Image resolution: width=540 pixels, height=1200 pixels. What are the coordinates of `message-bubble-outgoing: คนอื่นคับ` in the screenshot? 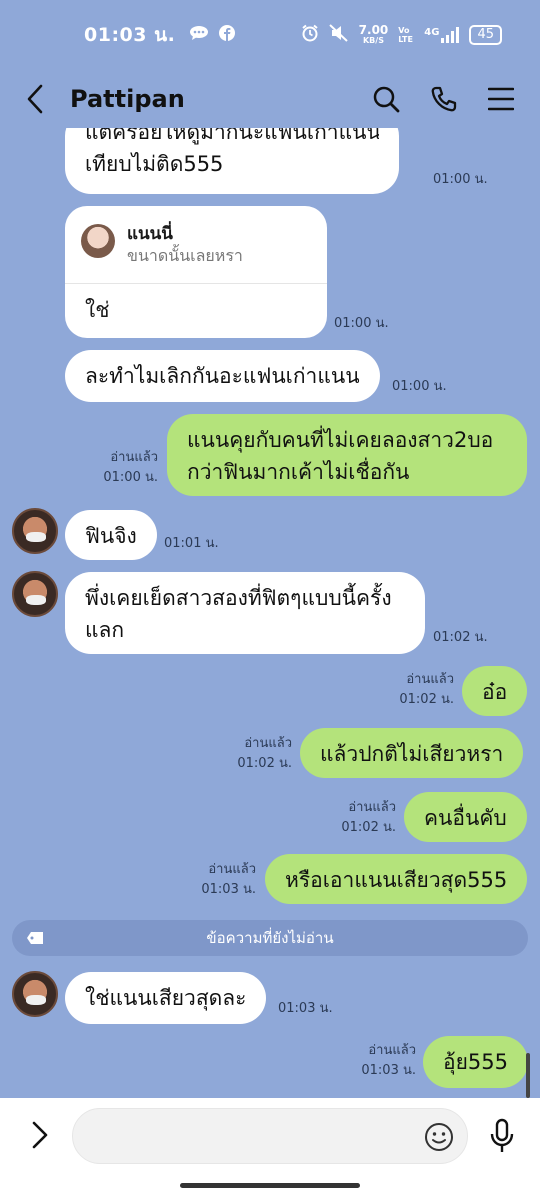 It's located at (465, 817).